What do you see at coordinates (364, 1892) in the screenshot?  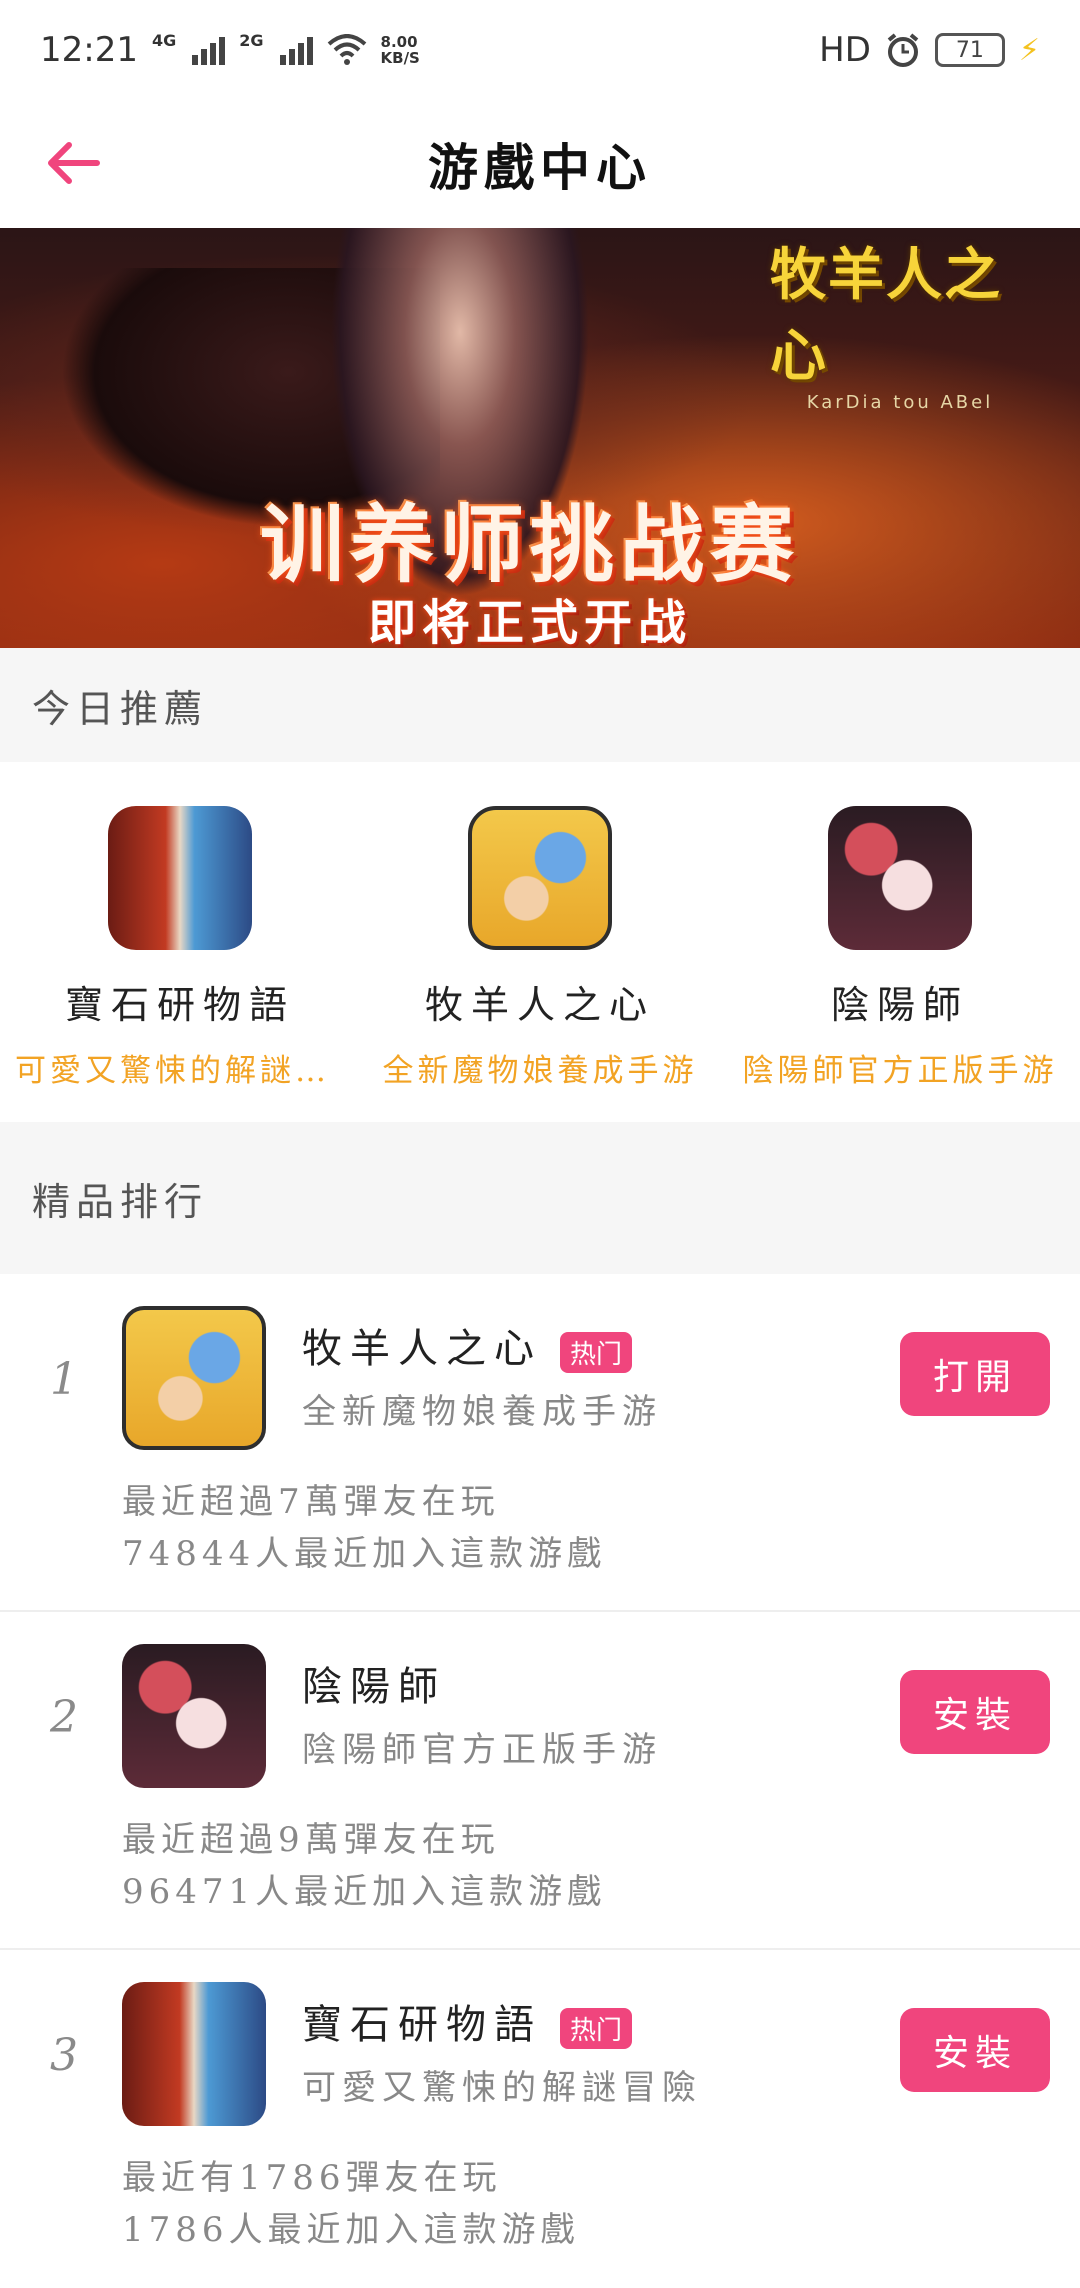 I see `rank-joined-text: 96471人最近加入這款游戲` at bounding box center [364, 1892].